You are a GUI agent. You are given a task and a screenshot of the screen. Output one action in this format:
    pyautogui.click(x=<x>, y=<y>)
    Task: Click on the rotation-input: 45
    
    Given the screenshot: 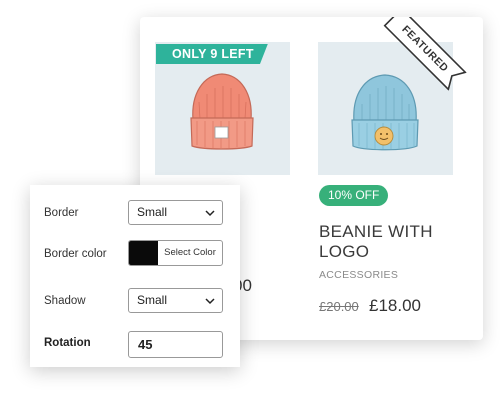 What is the action you would take?
    pyautogui.click(x=175, y=344)
    